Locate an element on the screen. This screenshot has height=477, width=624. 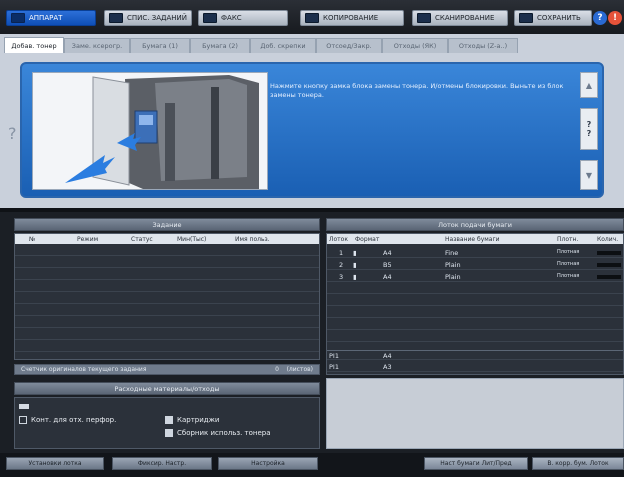
jobs-col-time: Мин(Тыс) is located at coordinates (192, 239).